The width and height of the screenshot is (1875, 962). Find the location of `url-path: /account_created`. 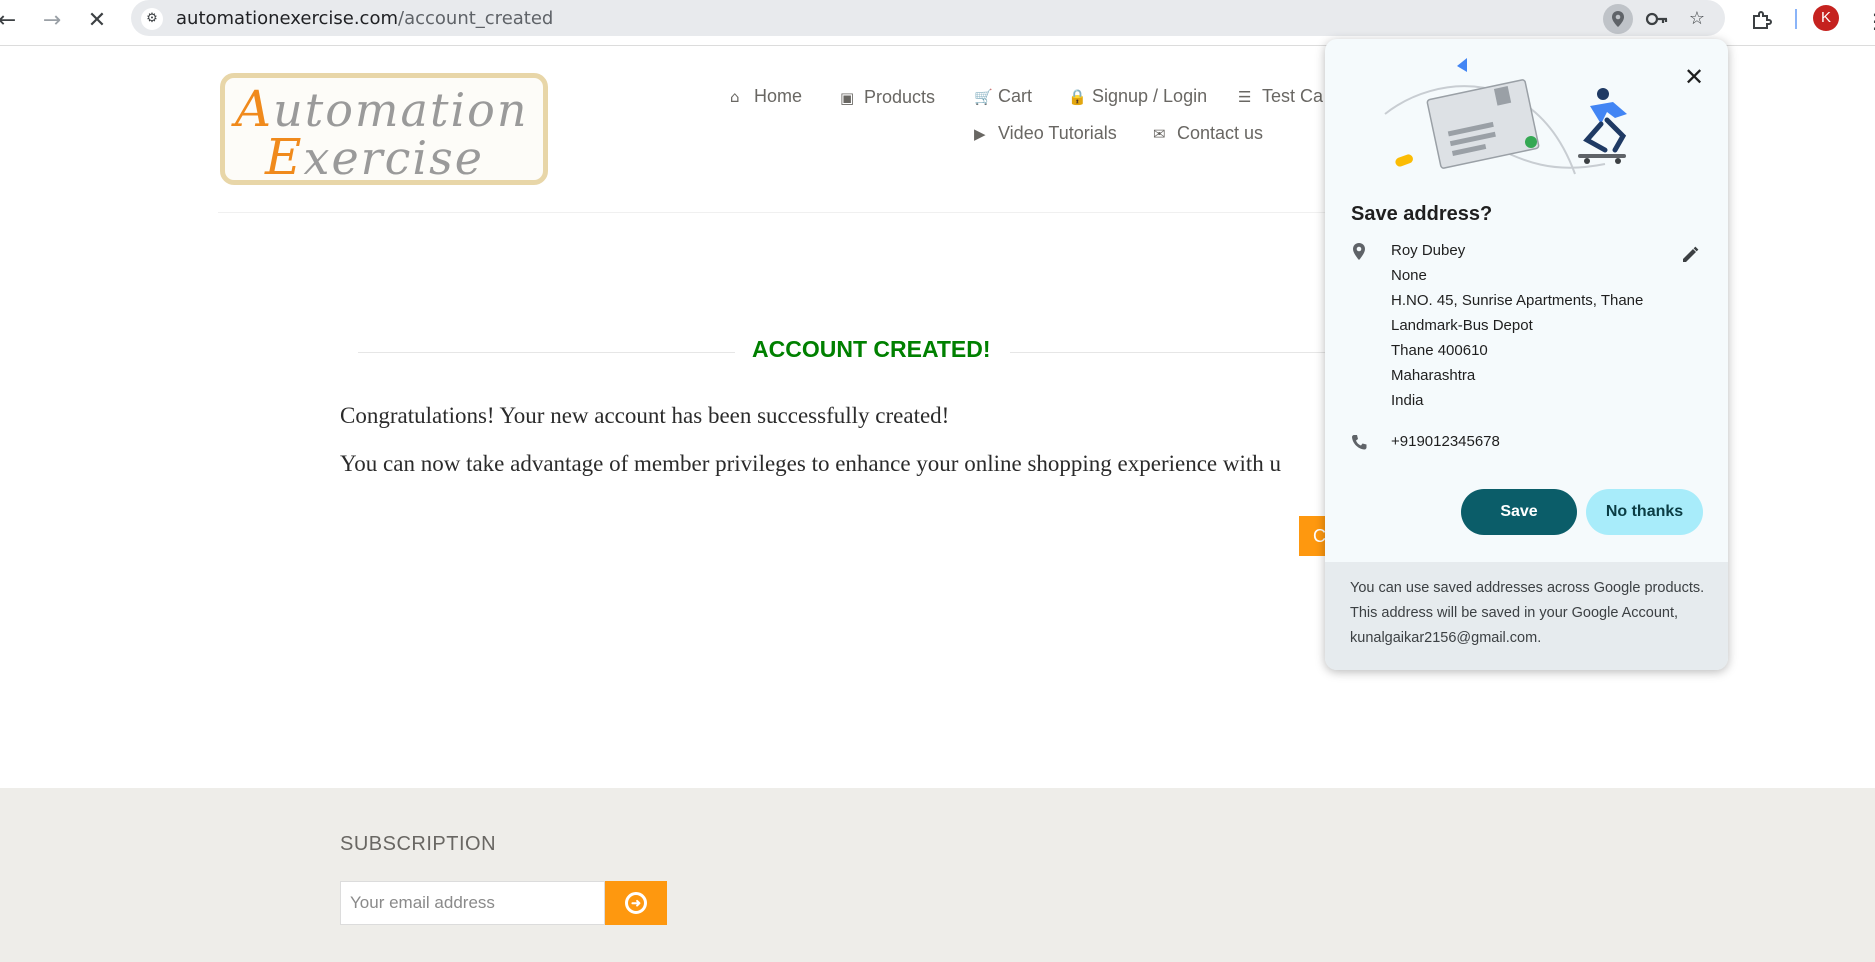

url-path: /account_created is located at coordinates (476, 18).